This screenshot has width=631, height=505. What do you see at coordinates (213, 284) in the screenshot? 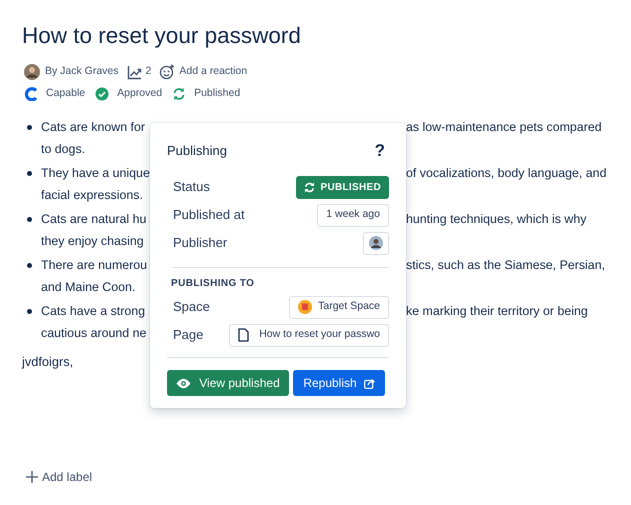
I see `section-heading: PUBLISHING TO` at bounding box center [213, 284].